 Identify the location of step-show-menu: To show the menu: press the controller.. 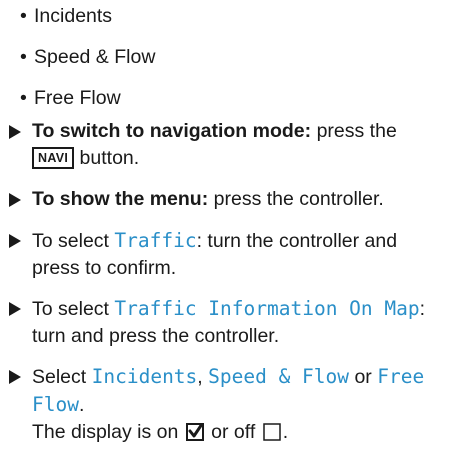
(236, 199).